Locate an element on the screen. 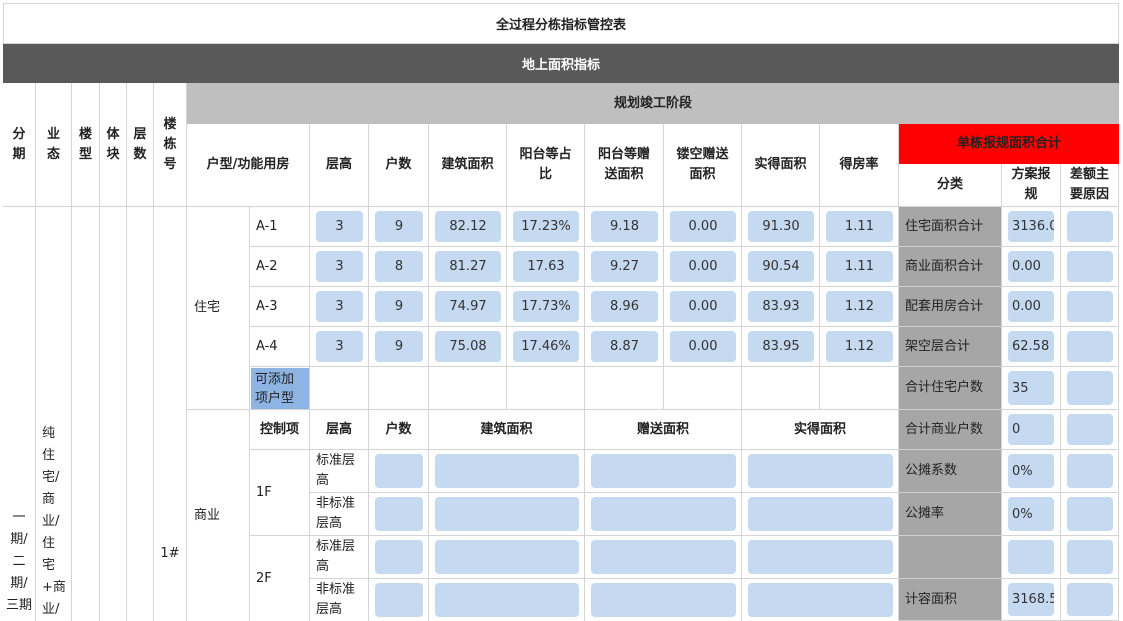 The width and height of the screenshot is (1123, 621). fangan-input: 0 is located at coordinates (1031, 429).